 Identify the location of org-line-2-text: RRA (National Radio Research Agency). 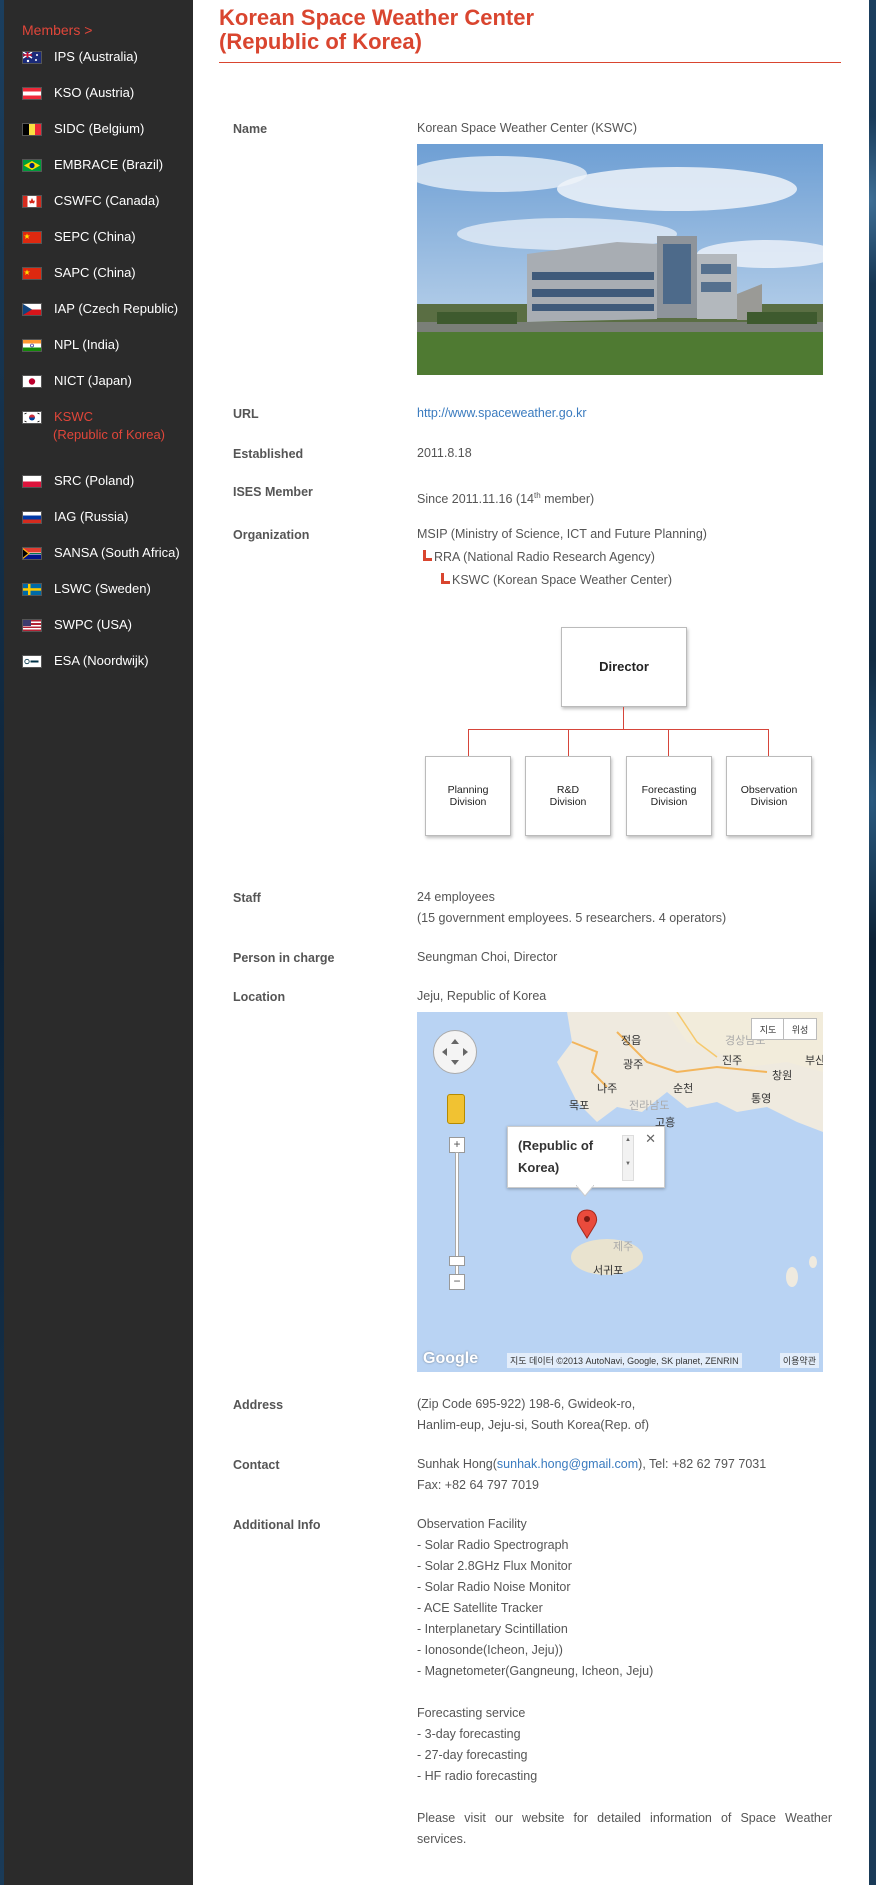
(544, 557).